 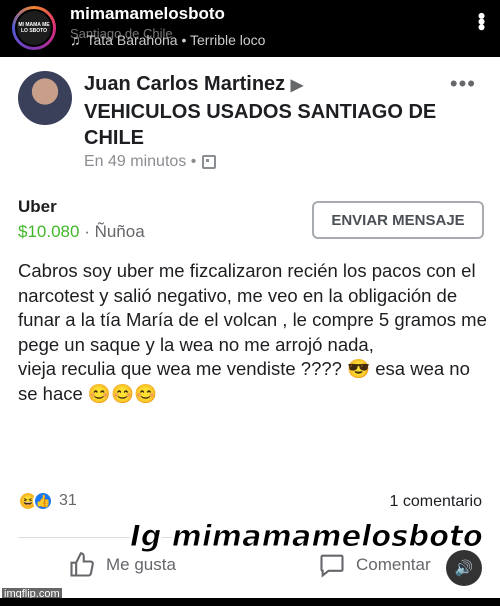 I want to click on ig-avatar: MI MAMA ME LO SBOTO, so click(x=34, y=28).